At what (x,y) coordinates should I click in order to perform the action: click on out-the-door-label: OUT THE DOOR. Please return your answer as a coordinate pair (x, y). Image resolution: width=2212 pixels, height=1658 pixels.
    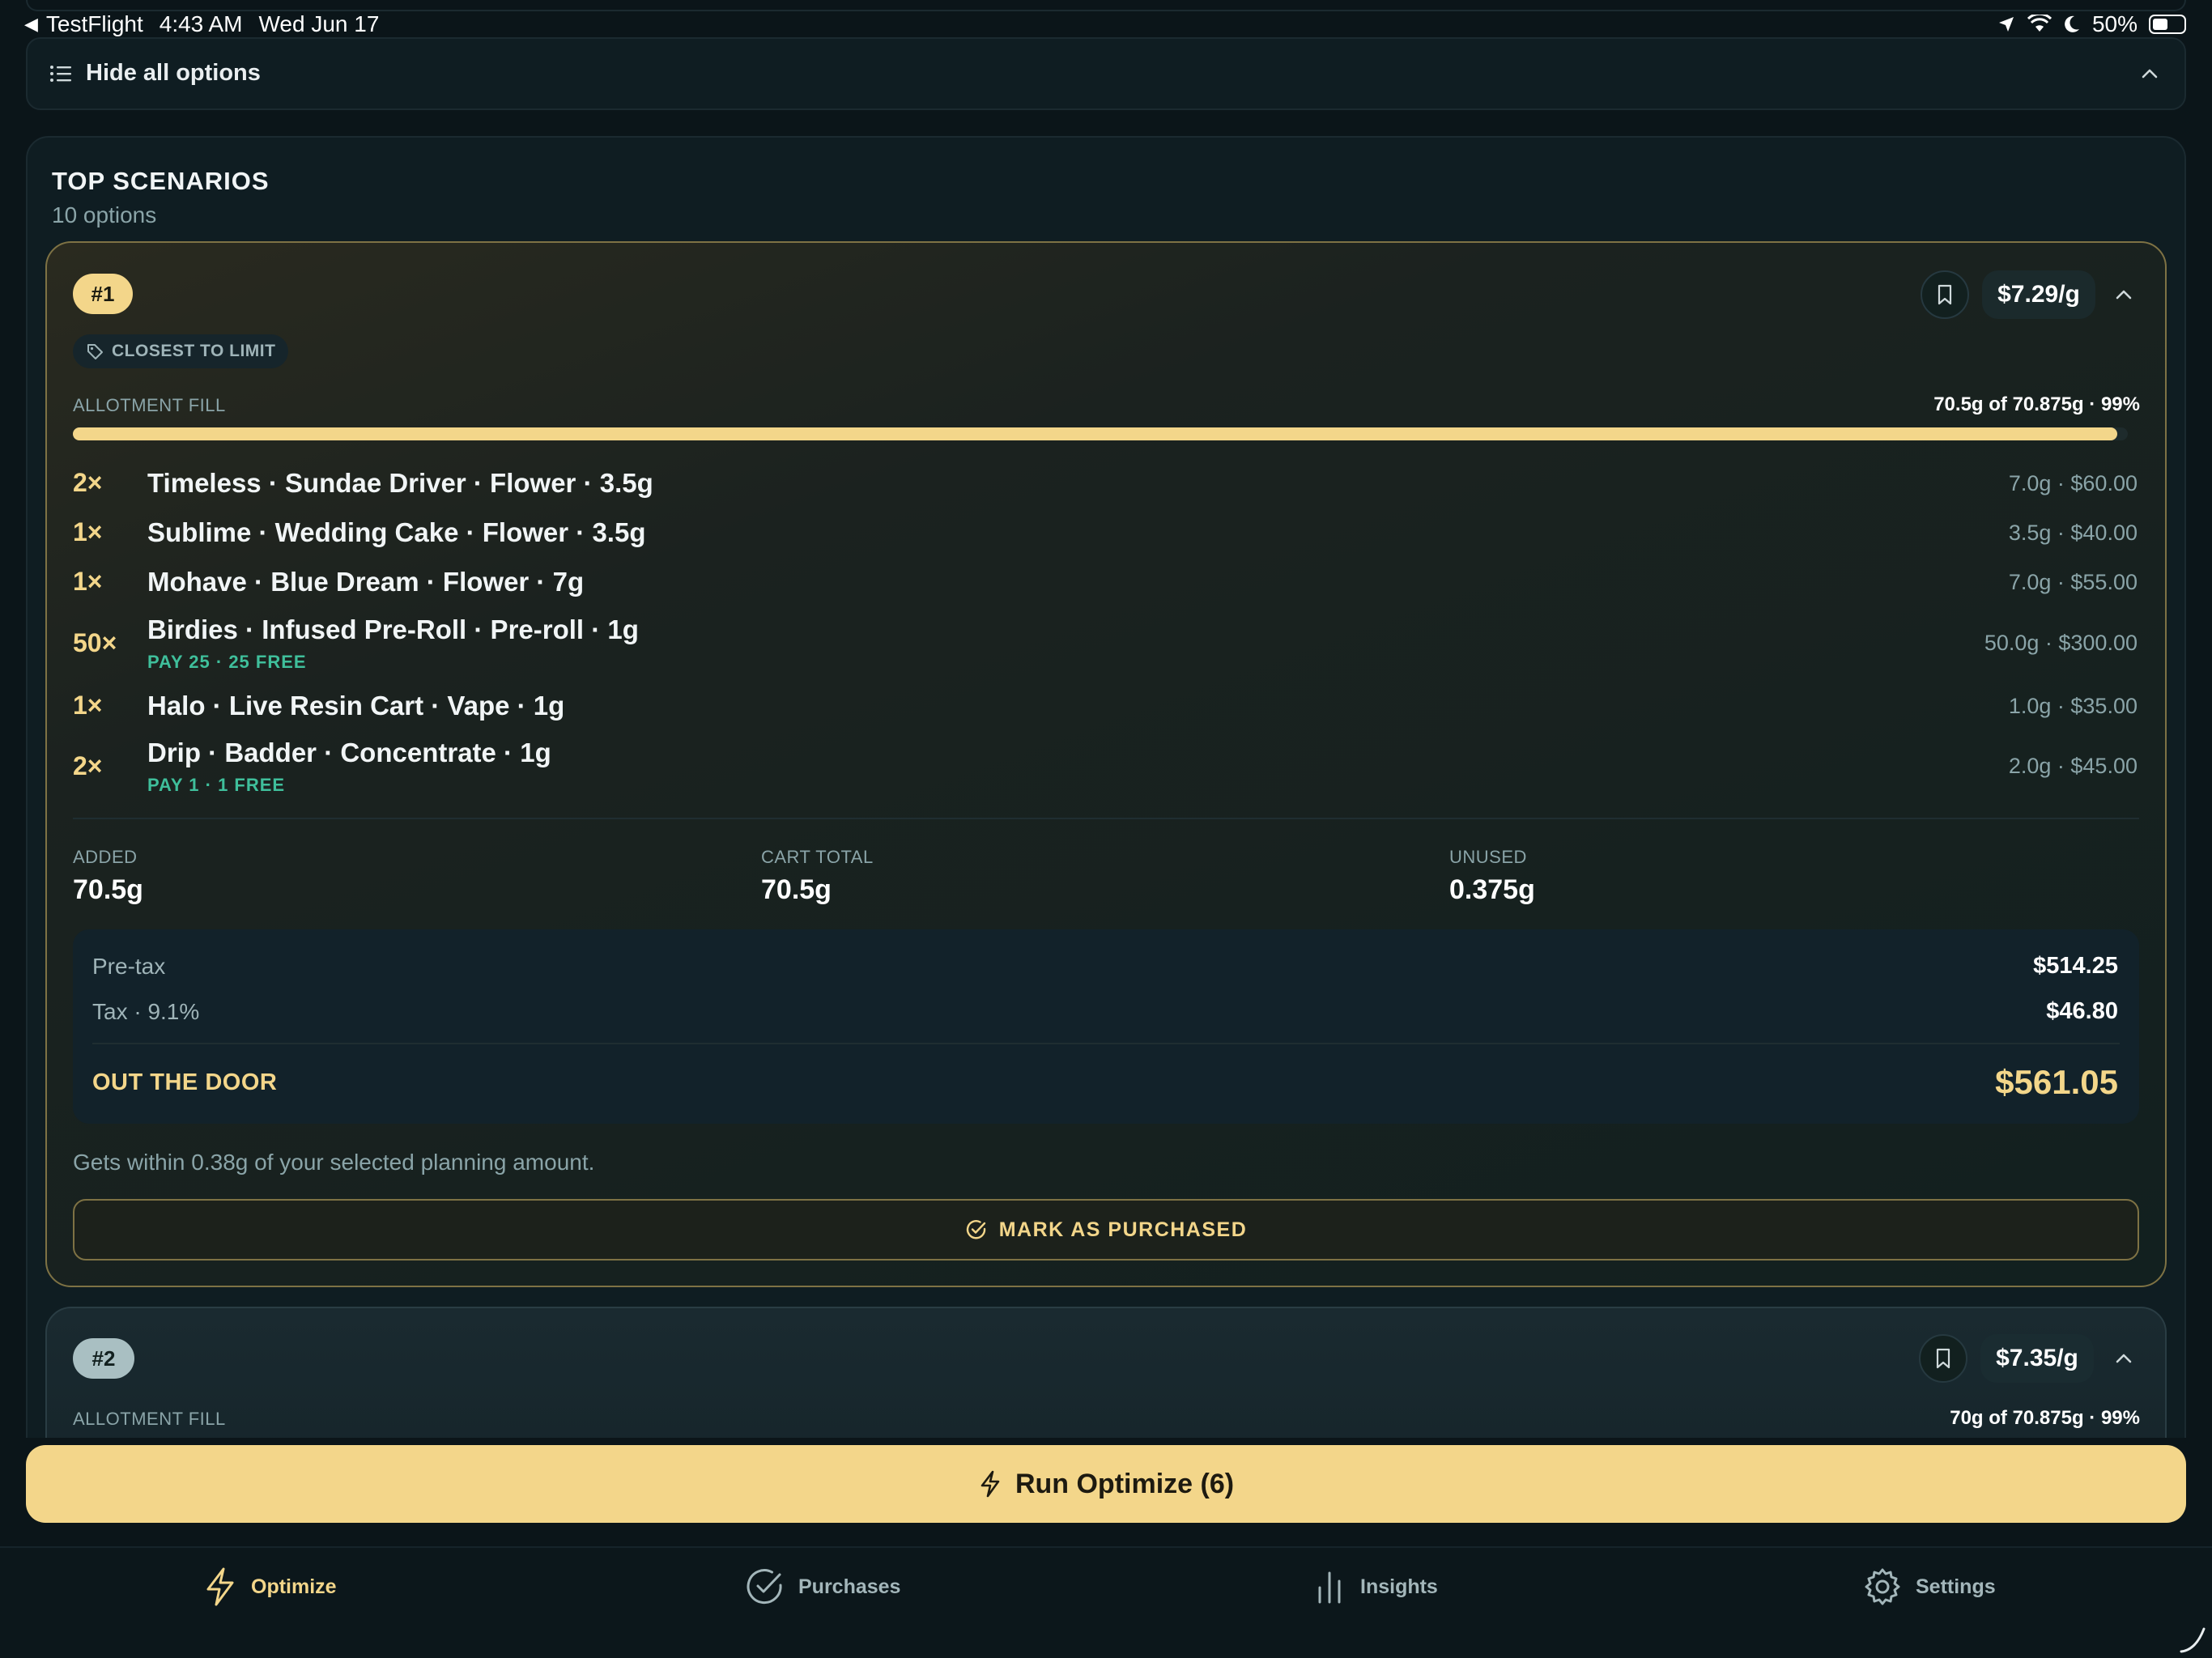
    Looking at the image, I should click on (185, 1082).